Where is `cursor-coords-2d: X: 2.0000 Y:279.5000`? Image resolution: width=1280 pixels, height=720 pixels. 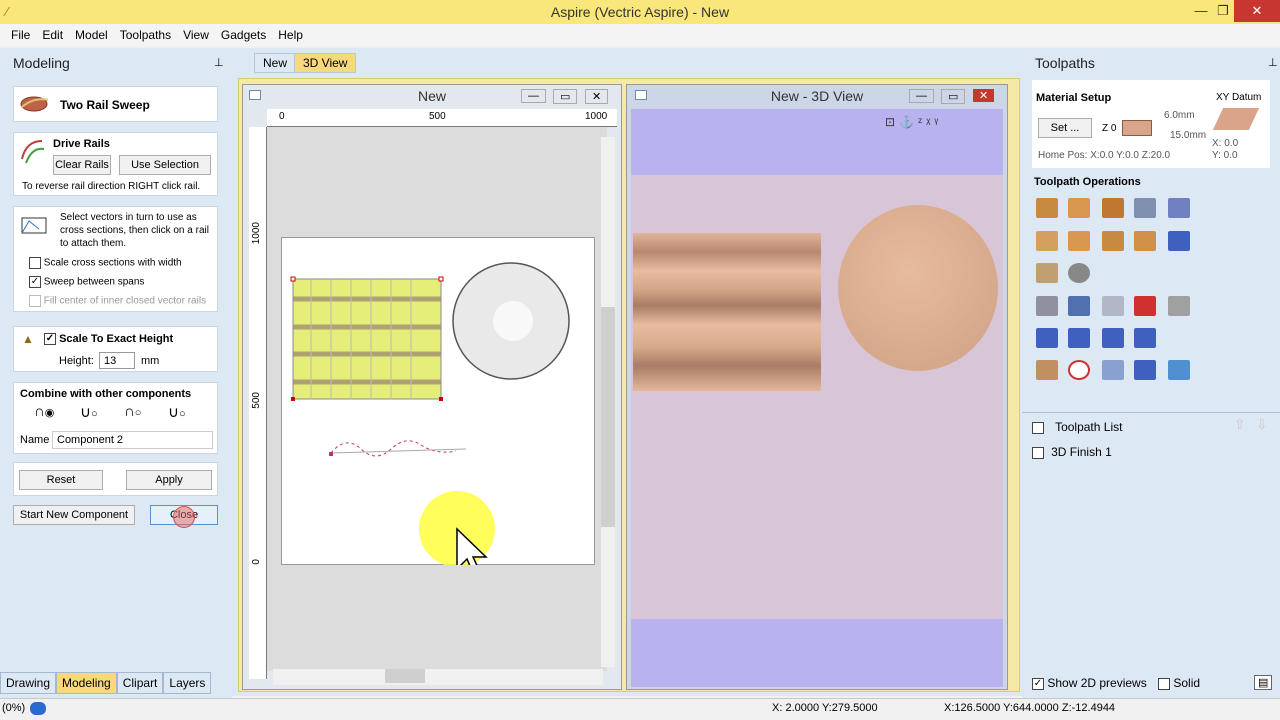 cursor-coords-2d: X: 2.0000 Y:279.5000 is located at coordinates (825, 708).